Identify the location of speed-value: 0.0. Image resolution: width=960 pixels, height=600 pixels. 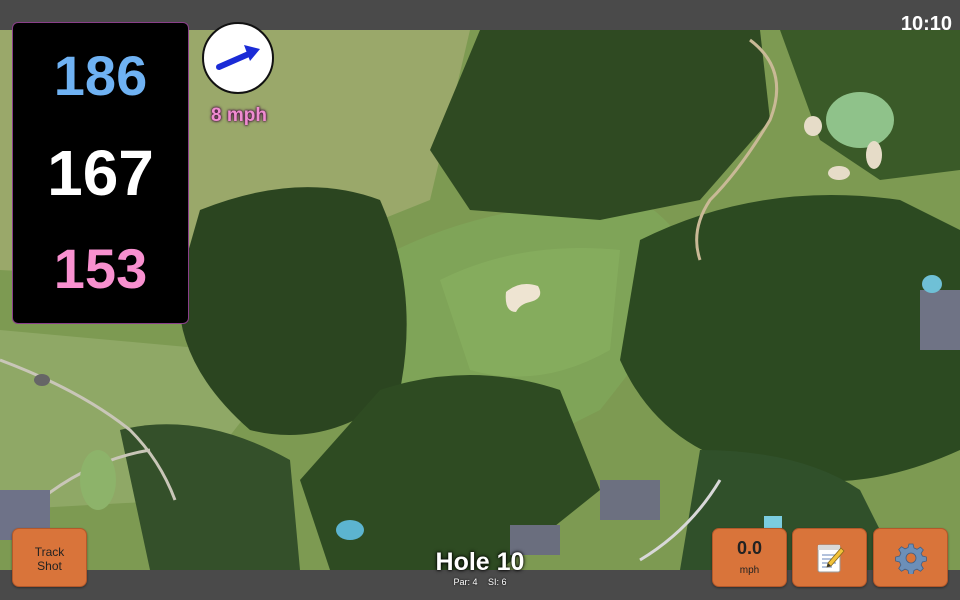
(749, 548).